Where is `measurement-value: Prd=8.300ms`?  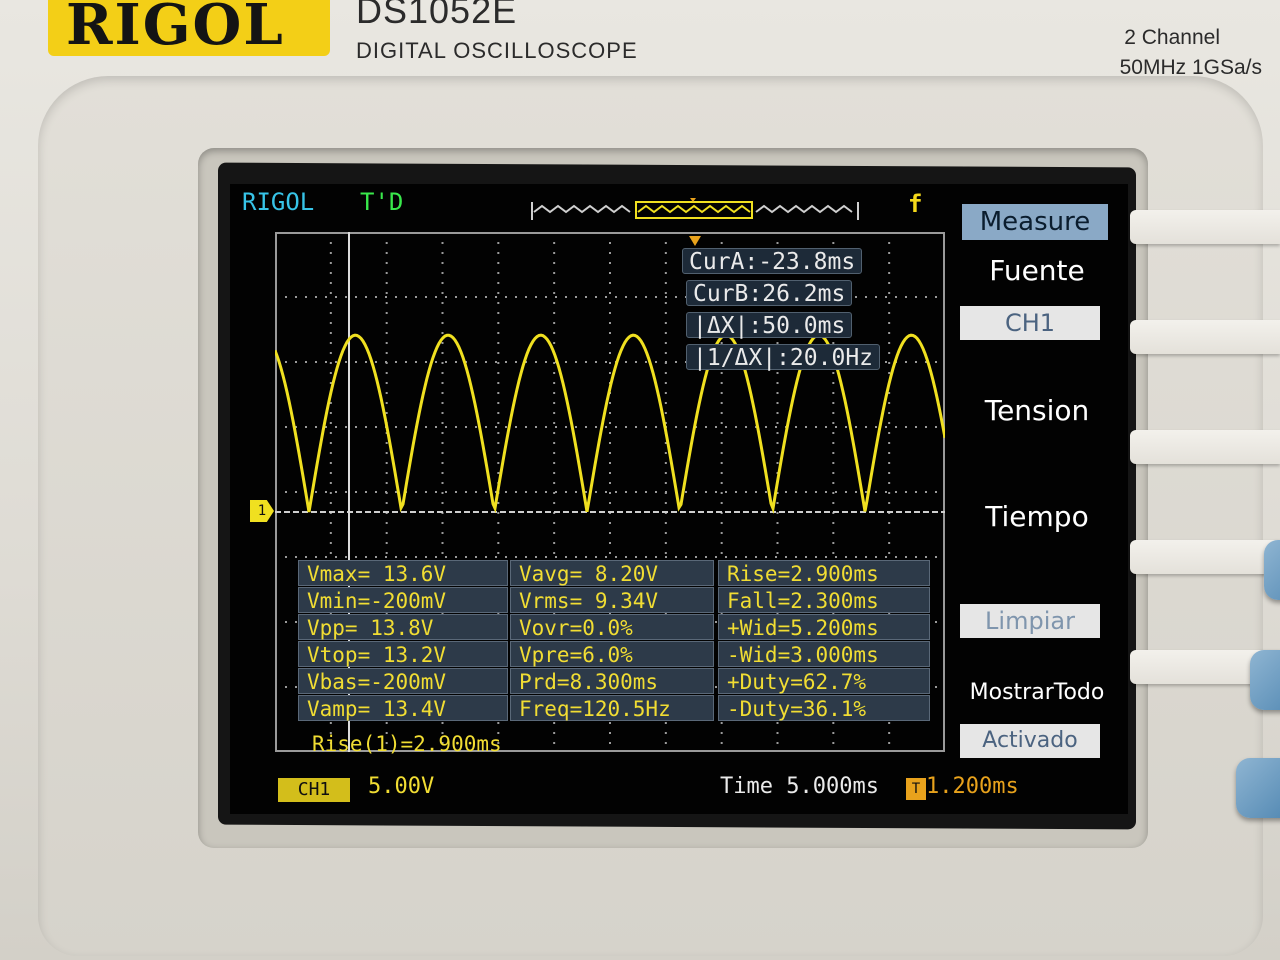 measurement-value: Prd=8.300ms is located at coordinates (612, 681).